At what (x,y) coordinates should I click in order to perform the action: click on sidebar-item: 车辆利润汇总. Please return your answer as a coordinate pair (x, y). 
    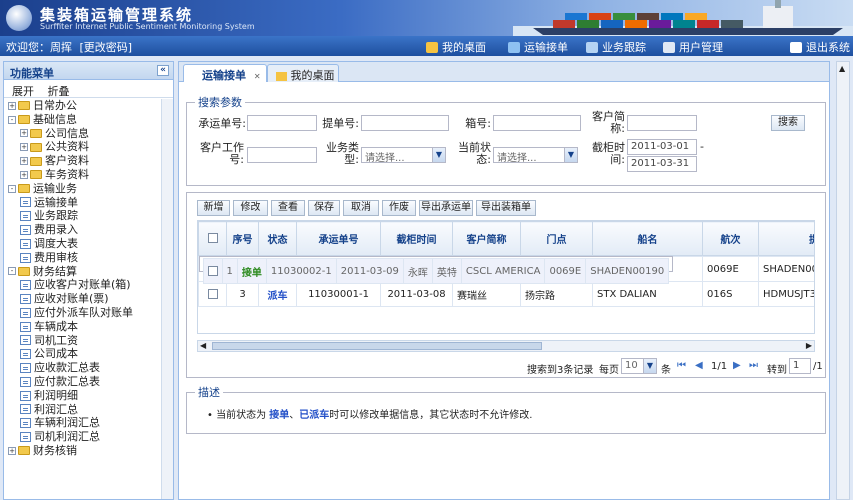
    Looking at the image, I should click on (88, 423).